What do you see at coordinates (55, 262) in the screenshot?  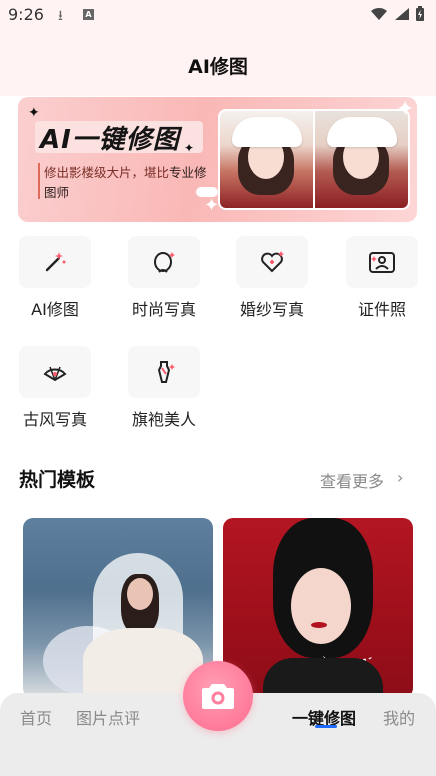 I see `magic-wand-icon` at bounding box center [55, 262].